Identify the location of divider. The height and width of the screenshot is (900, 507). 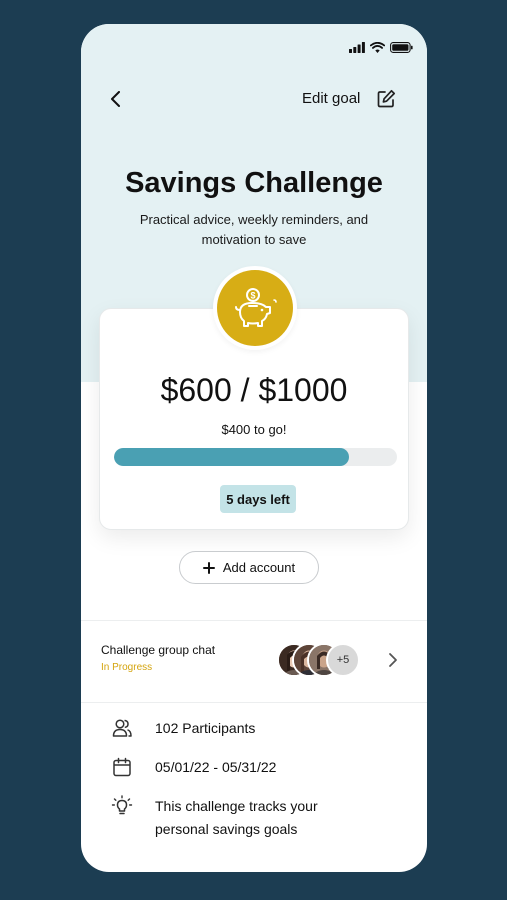
(254, 702).